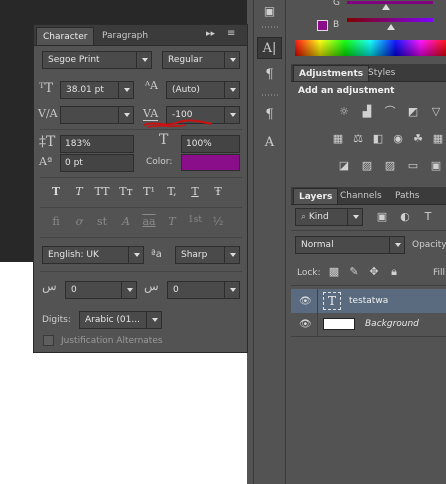 The width and height of the screenshot is (446, 484). What do you see at coordinates (386, 7) in the screenshot?
I see `green-slider-handle` at bounding box center [386, 7].